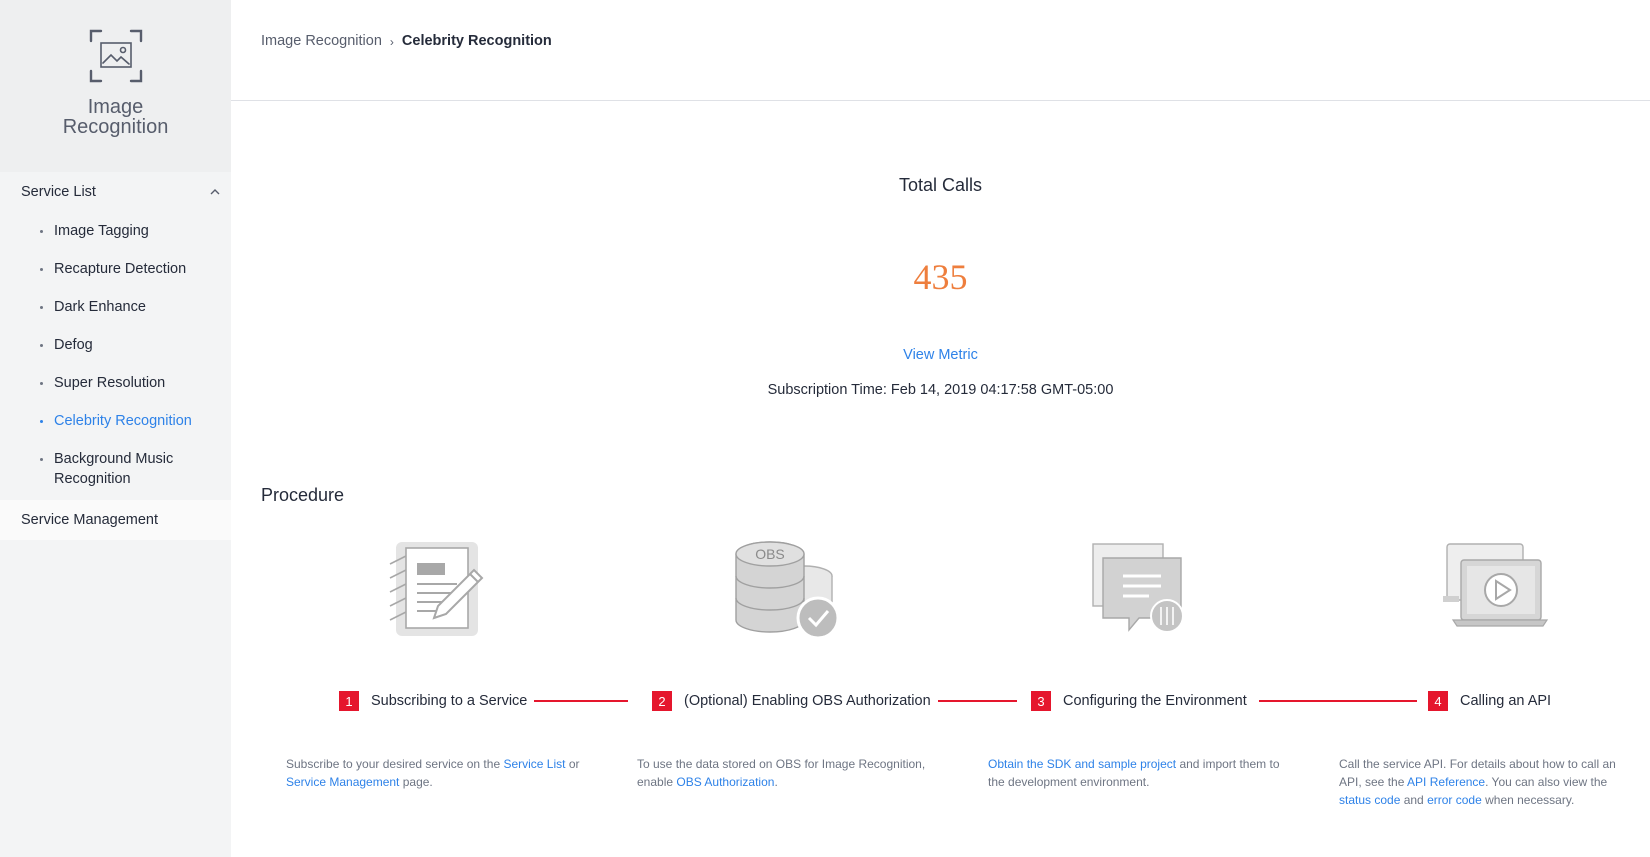 The height and width of the screenshot is (857, 1650). What do you see at coordinates (115, 56) in the screenshot?
I see `image-icon` at bounding box center [115, 56].